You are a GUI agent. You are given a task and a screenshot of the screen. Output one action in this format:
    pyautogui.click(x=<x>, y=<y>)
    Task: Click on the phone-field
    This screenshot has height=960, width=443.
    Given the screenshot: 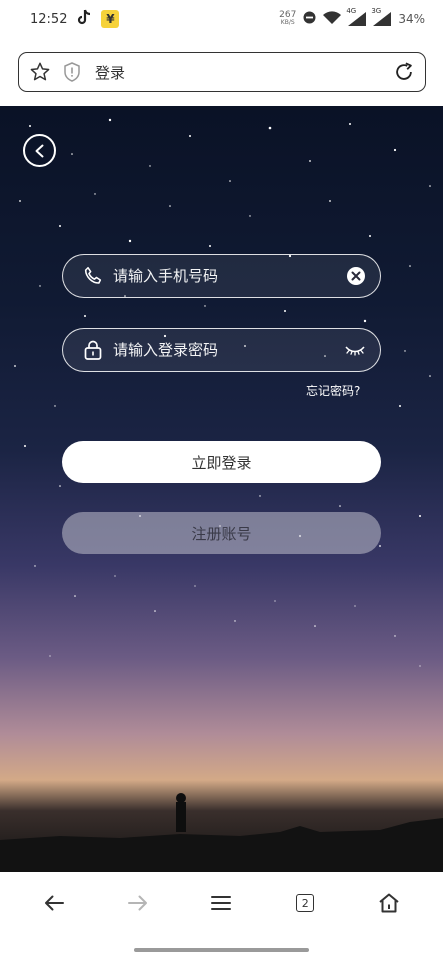 What is the action you would take?
    pyautogui.click(x=221, y=276)
    